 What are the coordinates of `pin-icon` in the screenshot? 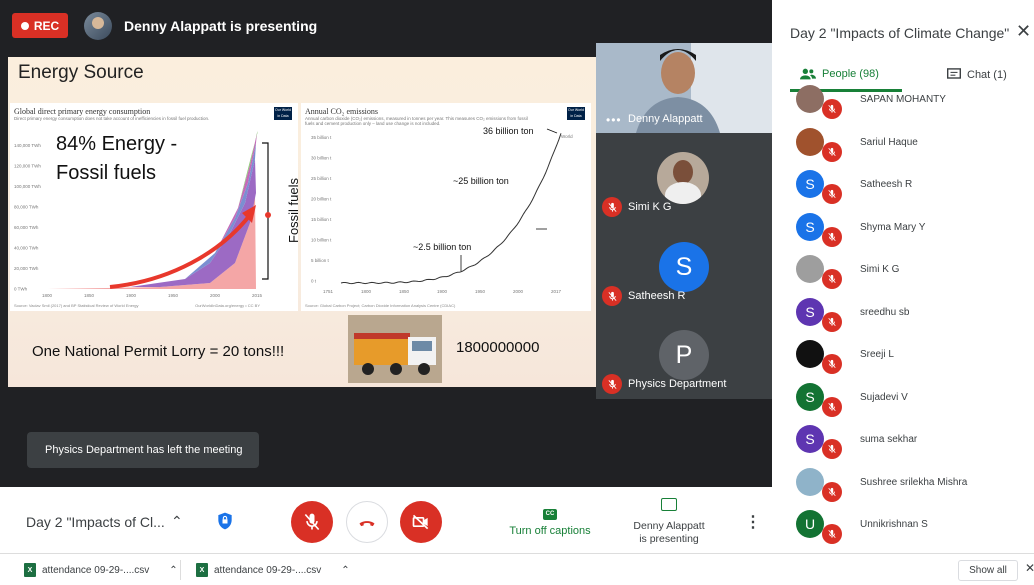 It's located at (268, 215).